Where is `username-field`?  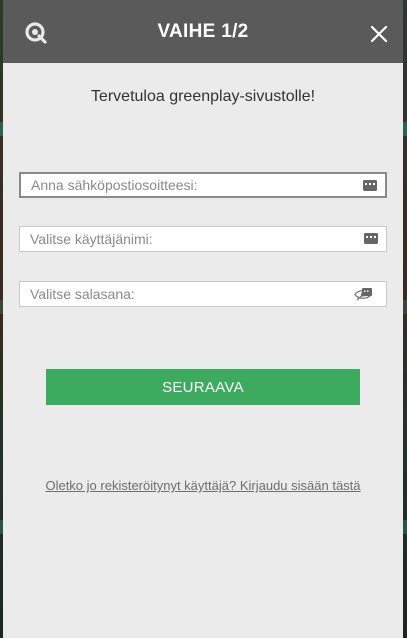 username-field is located at coordinates (190, 239).